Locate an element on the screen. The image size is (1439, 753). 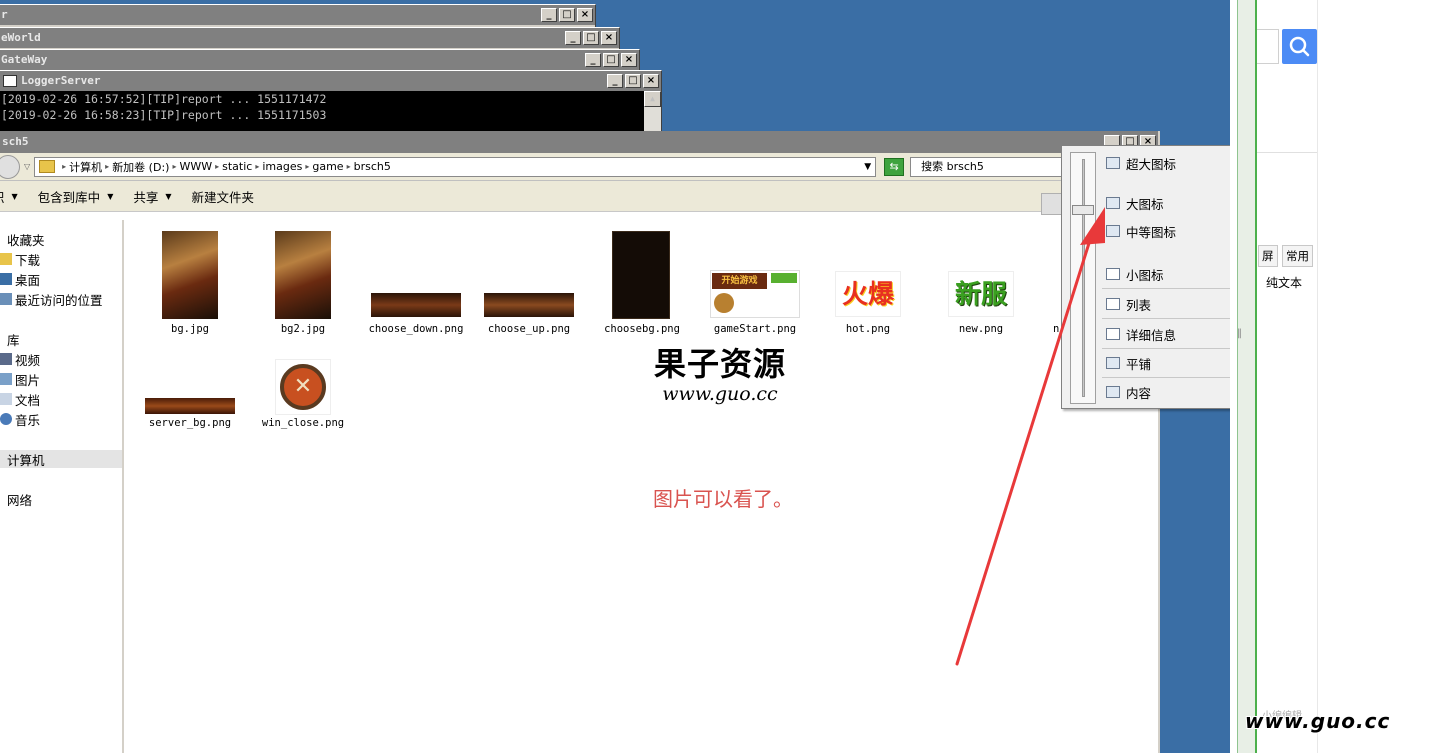
bottom-watermark: www.guo.cc is located at coordinates (1318, 721).